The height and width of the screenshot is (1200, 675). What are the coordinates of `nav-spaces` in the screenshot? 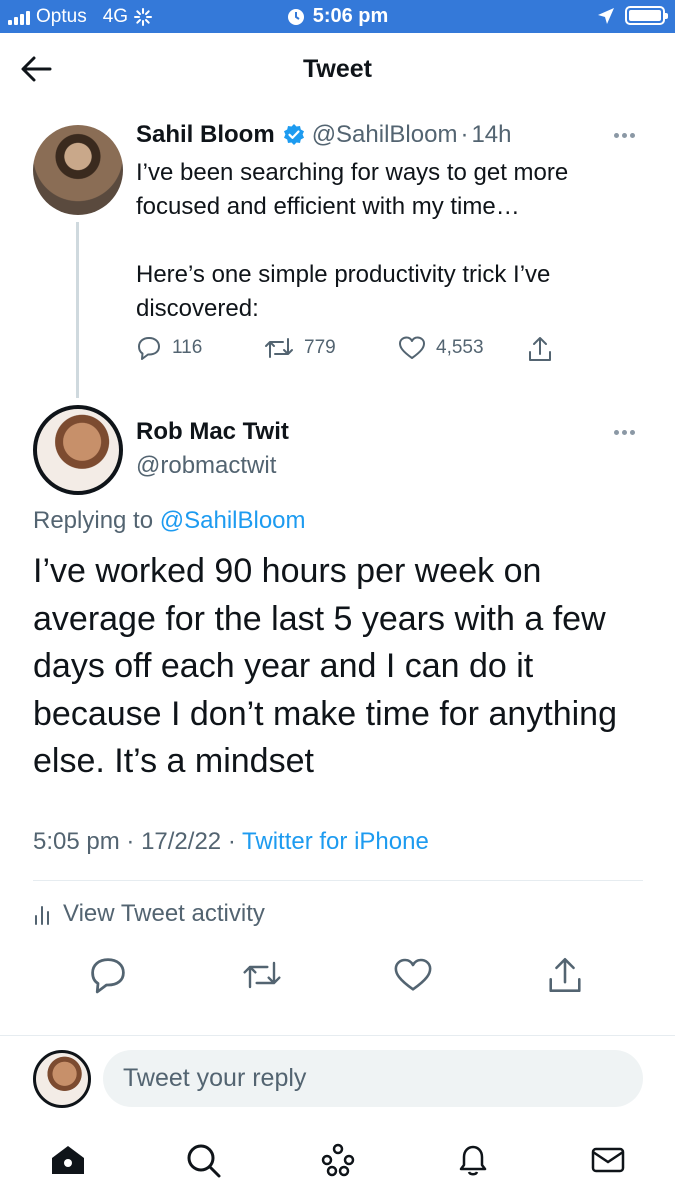 It's located at (338, 1160).